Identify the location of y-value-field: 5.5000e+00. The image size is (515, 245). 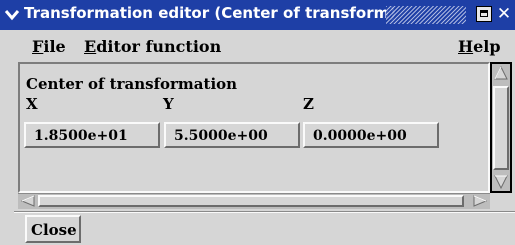
(232, 135).